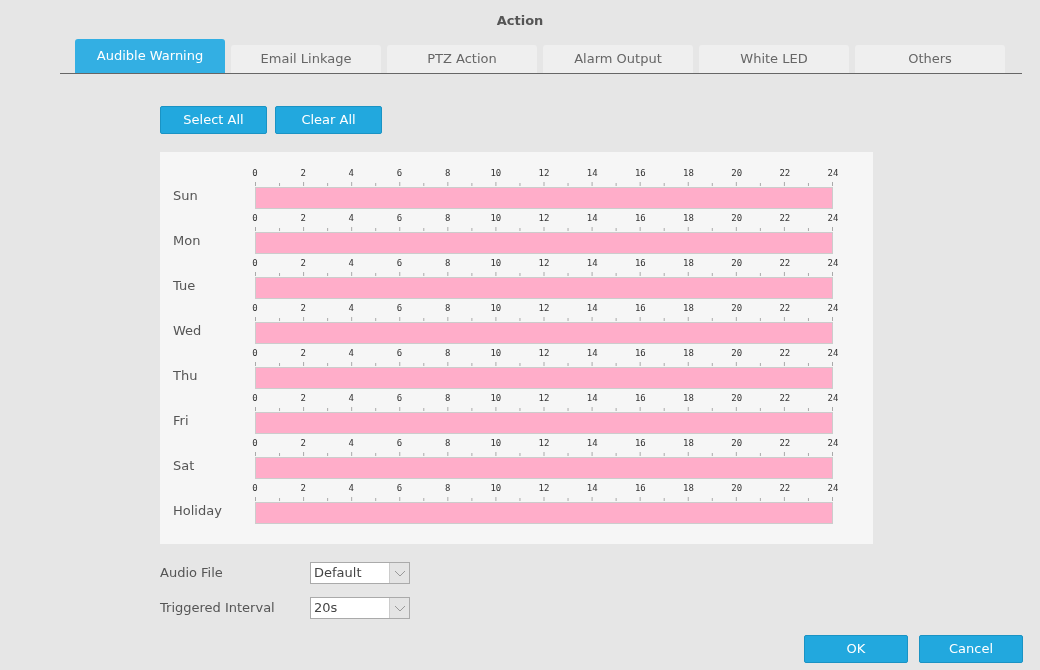 The width and height of the screenshot is (1040, 670). I want to click on clear-all-button: Clear All, so click(328, 120).